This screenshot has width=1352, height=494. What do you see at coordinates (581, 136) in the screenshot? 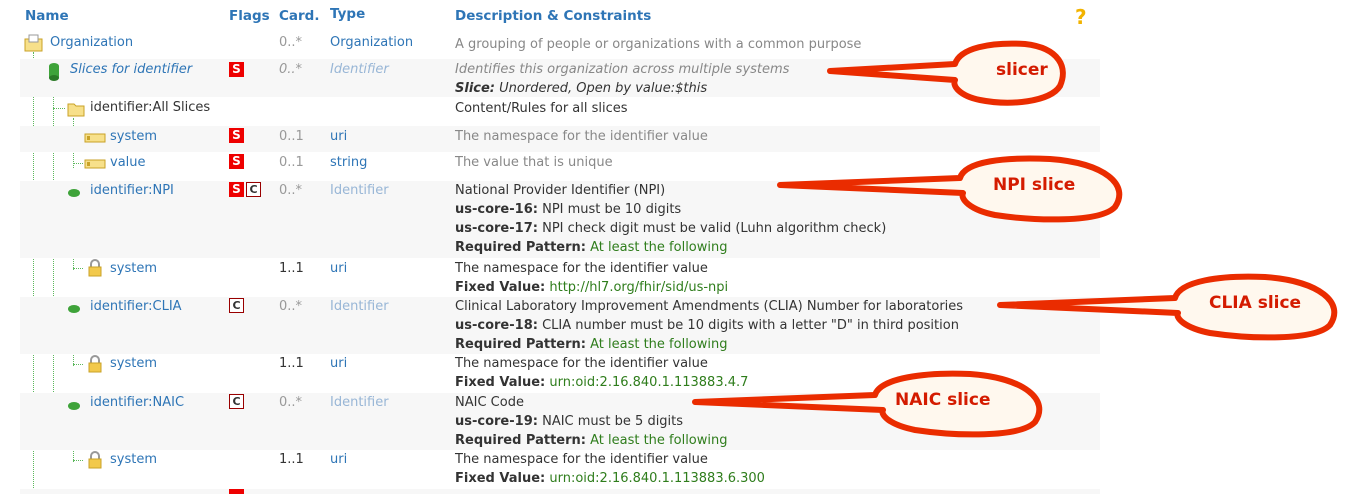
I see `row-desc: The namespace for the identifier value` at bounding box center [581, 136].